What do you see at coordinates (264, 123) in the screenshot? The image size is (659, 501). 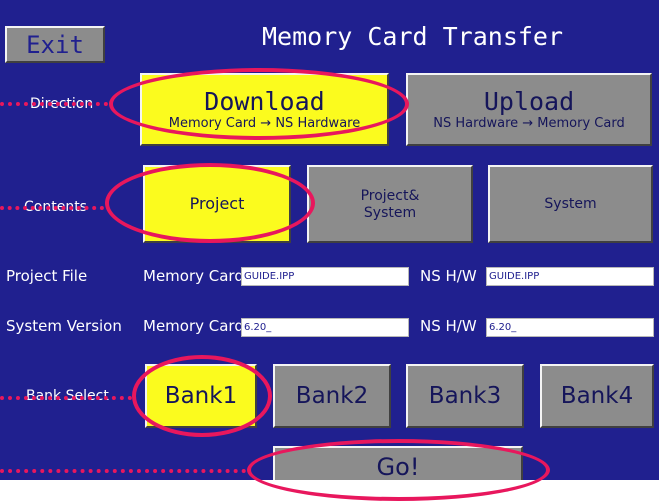 I see `download-subtitle: Memory Card → NS Hardware` at bounding box center [264, 123].